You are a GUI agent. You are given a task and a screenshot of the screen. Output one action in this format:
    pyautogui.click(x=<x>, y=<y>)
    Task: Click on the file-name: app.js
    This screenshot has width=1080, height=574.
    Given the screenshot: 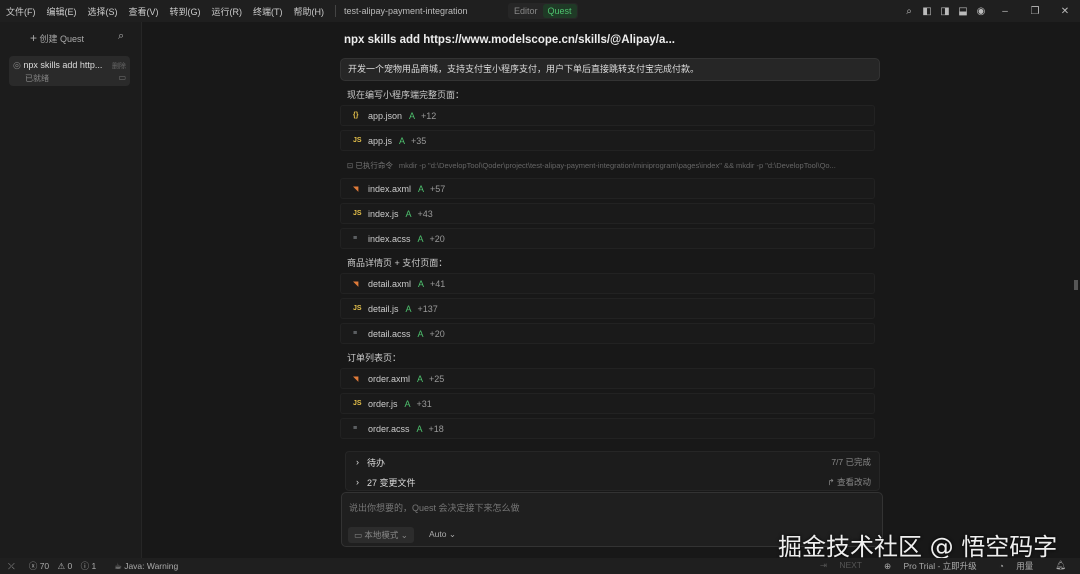 What is the action you would take?
    pyautogui.click(x=380, y=140)
    